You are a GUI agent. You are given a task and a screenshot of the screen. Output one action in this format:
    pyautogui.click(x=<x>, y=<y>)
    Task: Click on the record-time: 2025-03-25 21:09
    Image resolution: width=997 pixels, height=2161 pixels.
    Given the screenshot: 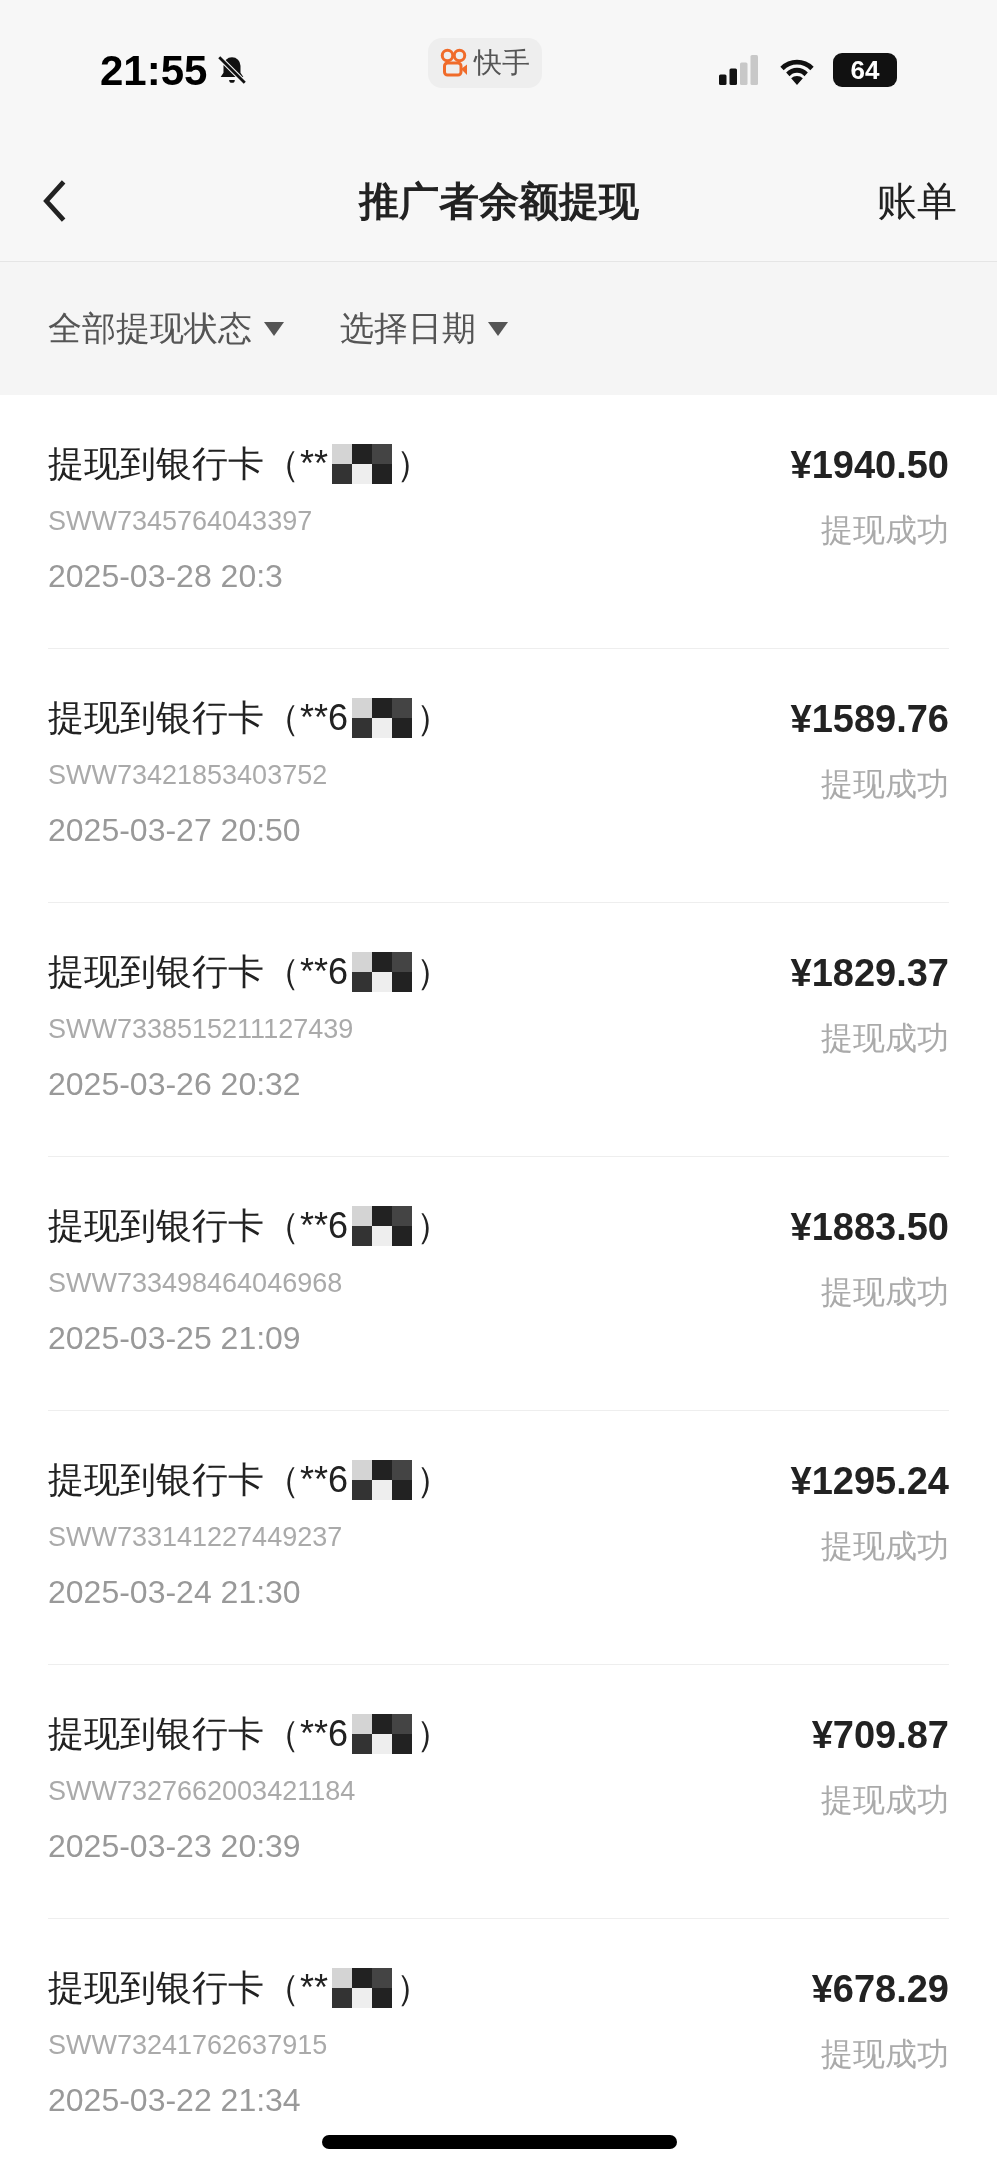 What is the action you would take?
    pyautogui.click(x=175, y=1338)
    